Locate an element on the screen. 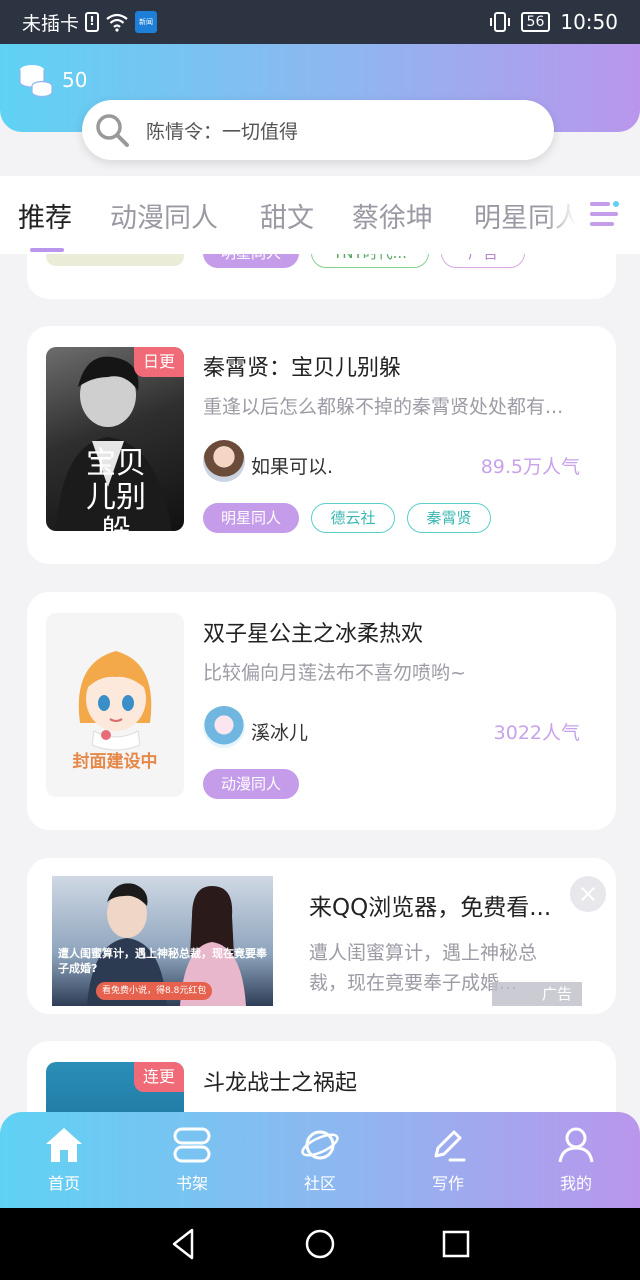  popularity-count: 89.5万人气 is located at coordinates (530, 467).